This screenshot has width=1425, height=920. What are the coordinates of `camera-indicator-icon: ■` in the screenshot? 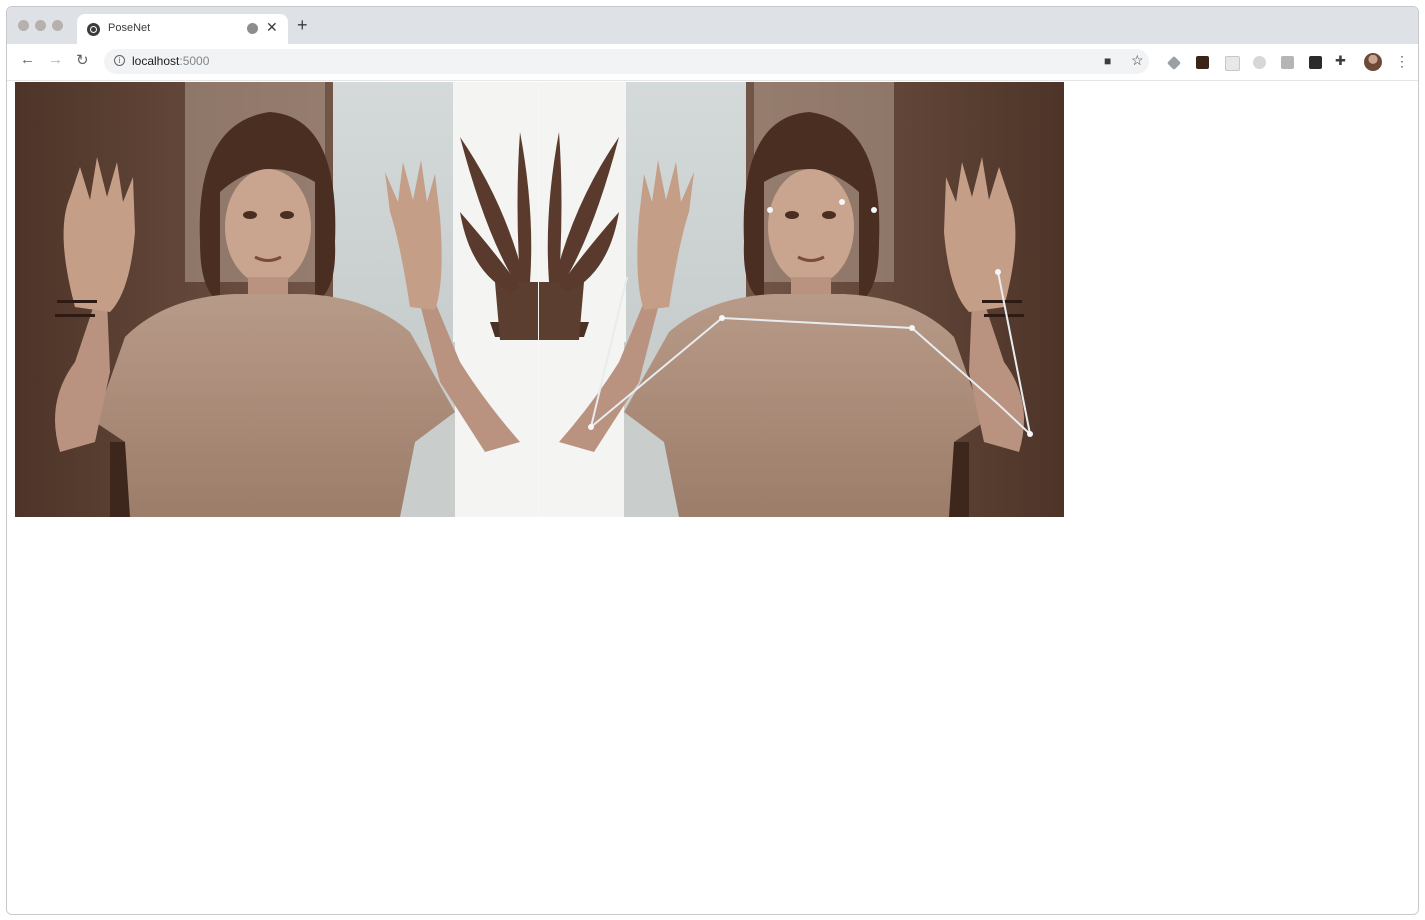 It's located at (1107, 61).